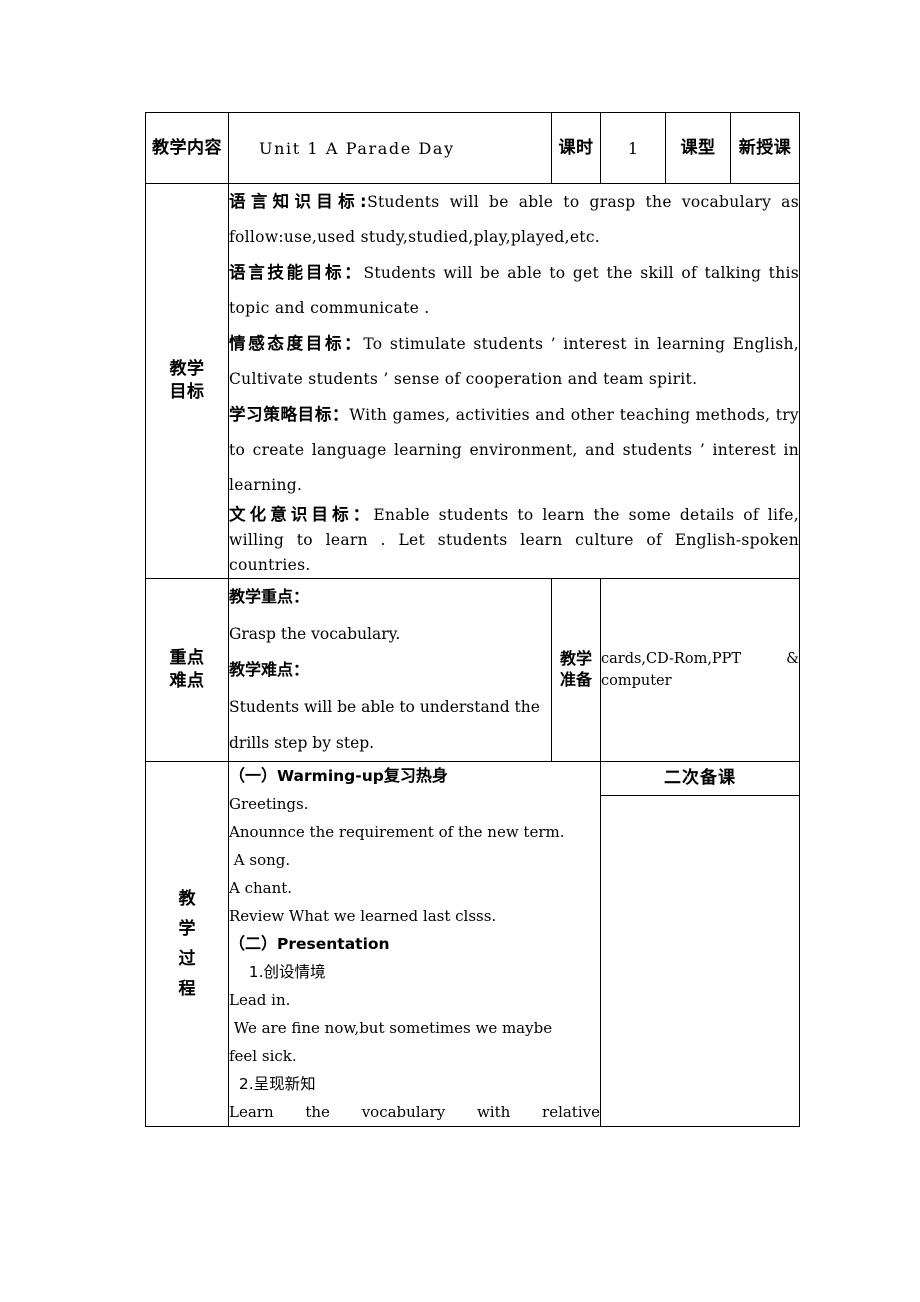  I want to click on key-points-label-line2: 难点, so click(187, 681).